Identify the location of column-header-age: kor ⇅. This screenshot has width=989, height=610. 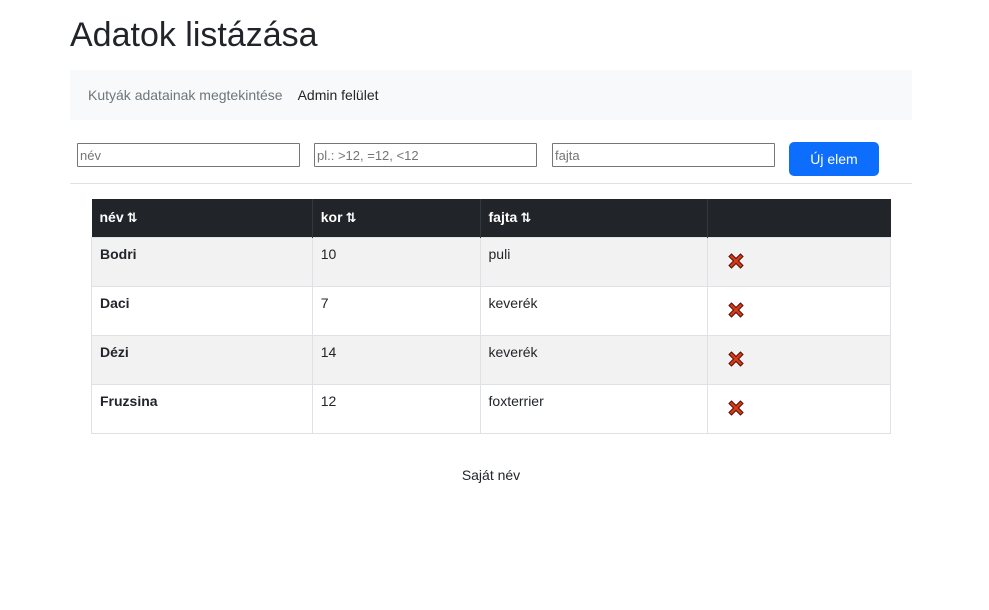
(396, 218).